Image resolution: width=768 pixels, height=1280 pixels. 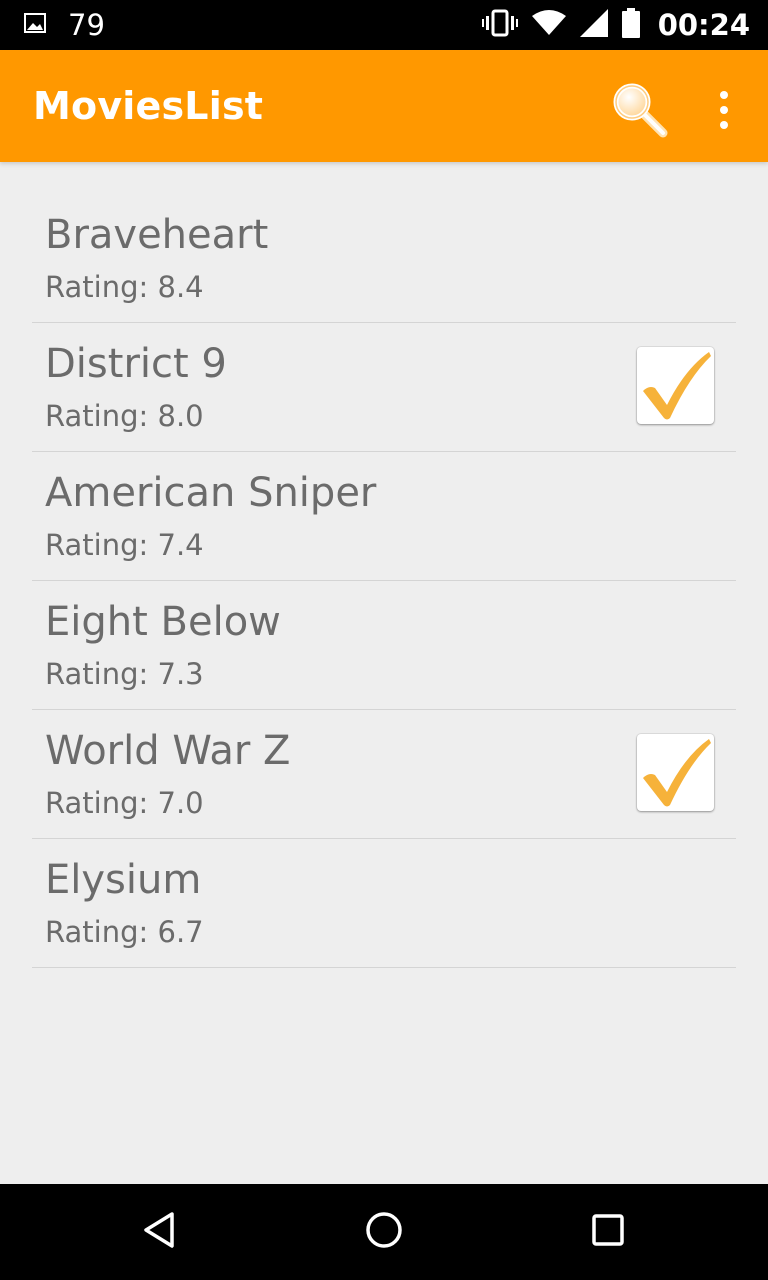 What do you see at coordinates (157, 235) in the screenshot?
I see `movie-title: Braveheart` at bounding box center [157, 235].